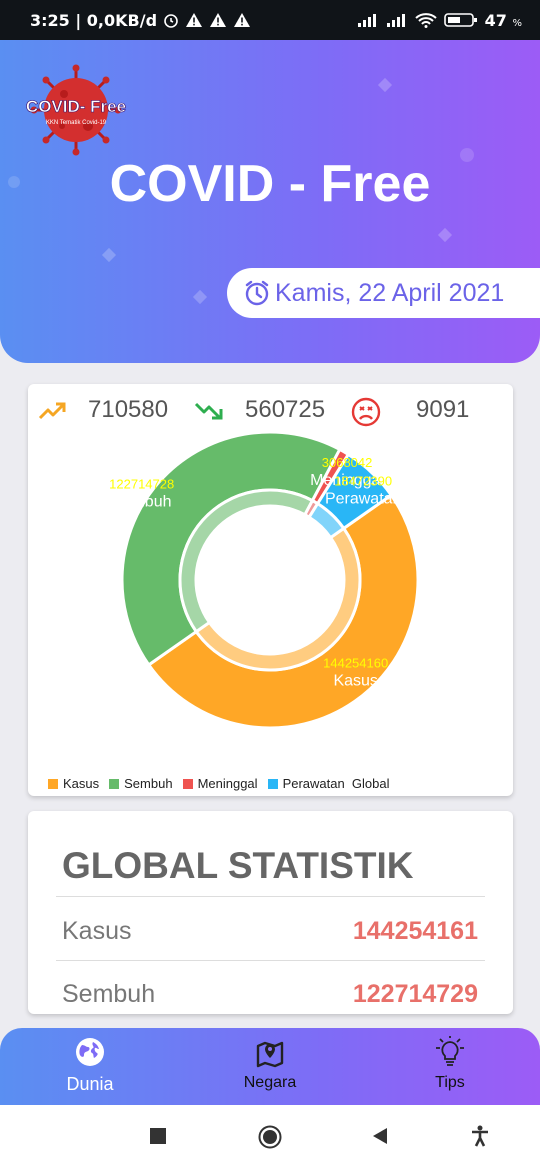 The width and height of the screenshot is (540, 1170). I want to click on slice-value-label: 122714728, so click(141, 484).